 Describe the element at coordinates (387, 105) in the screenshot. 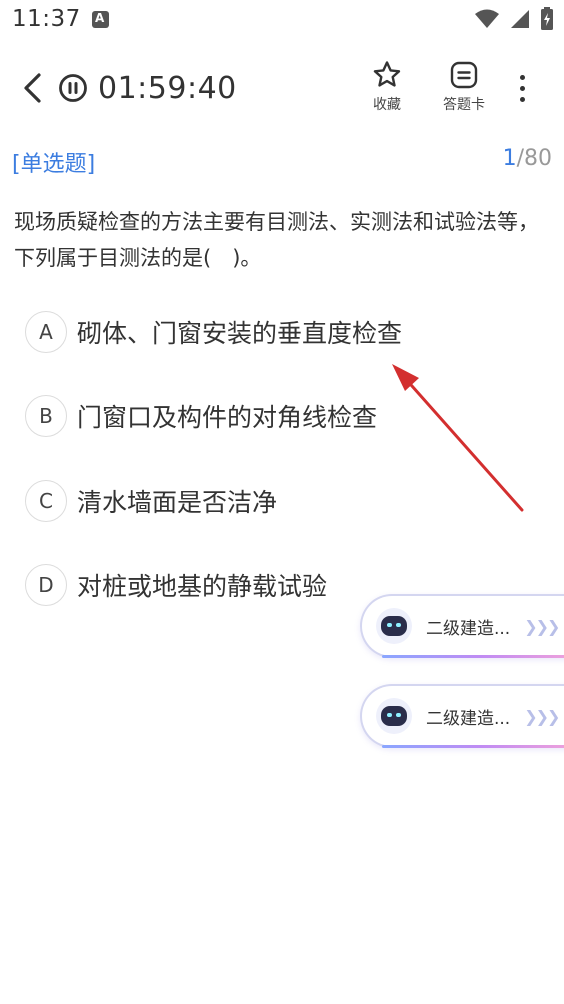

I see `favorite-label: 收藏` at that location.